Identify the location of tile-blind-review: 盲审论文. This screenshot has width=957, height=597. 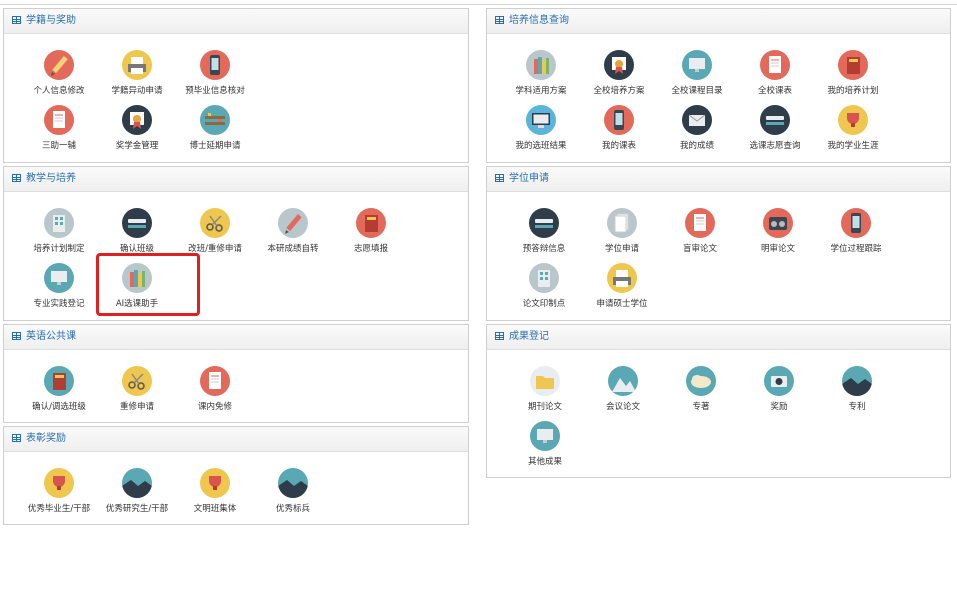
(700, 231).